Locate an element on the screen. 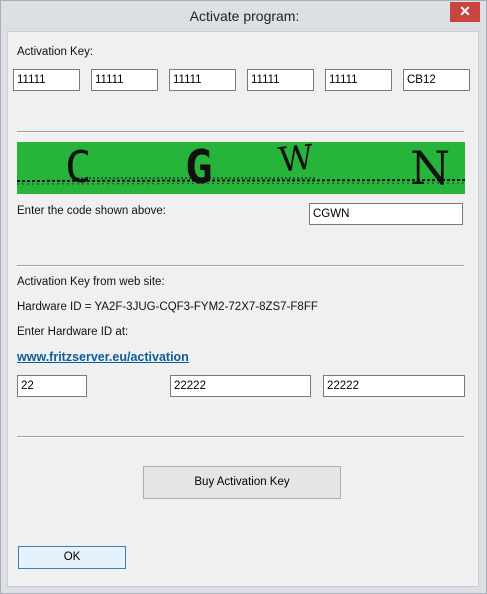  ok-button: OK is located at coordinates (72, 557).